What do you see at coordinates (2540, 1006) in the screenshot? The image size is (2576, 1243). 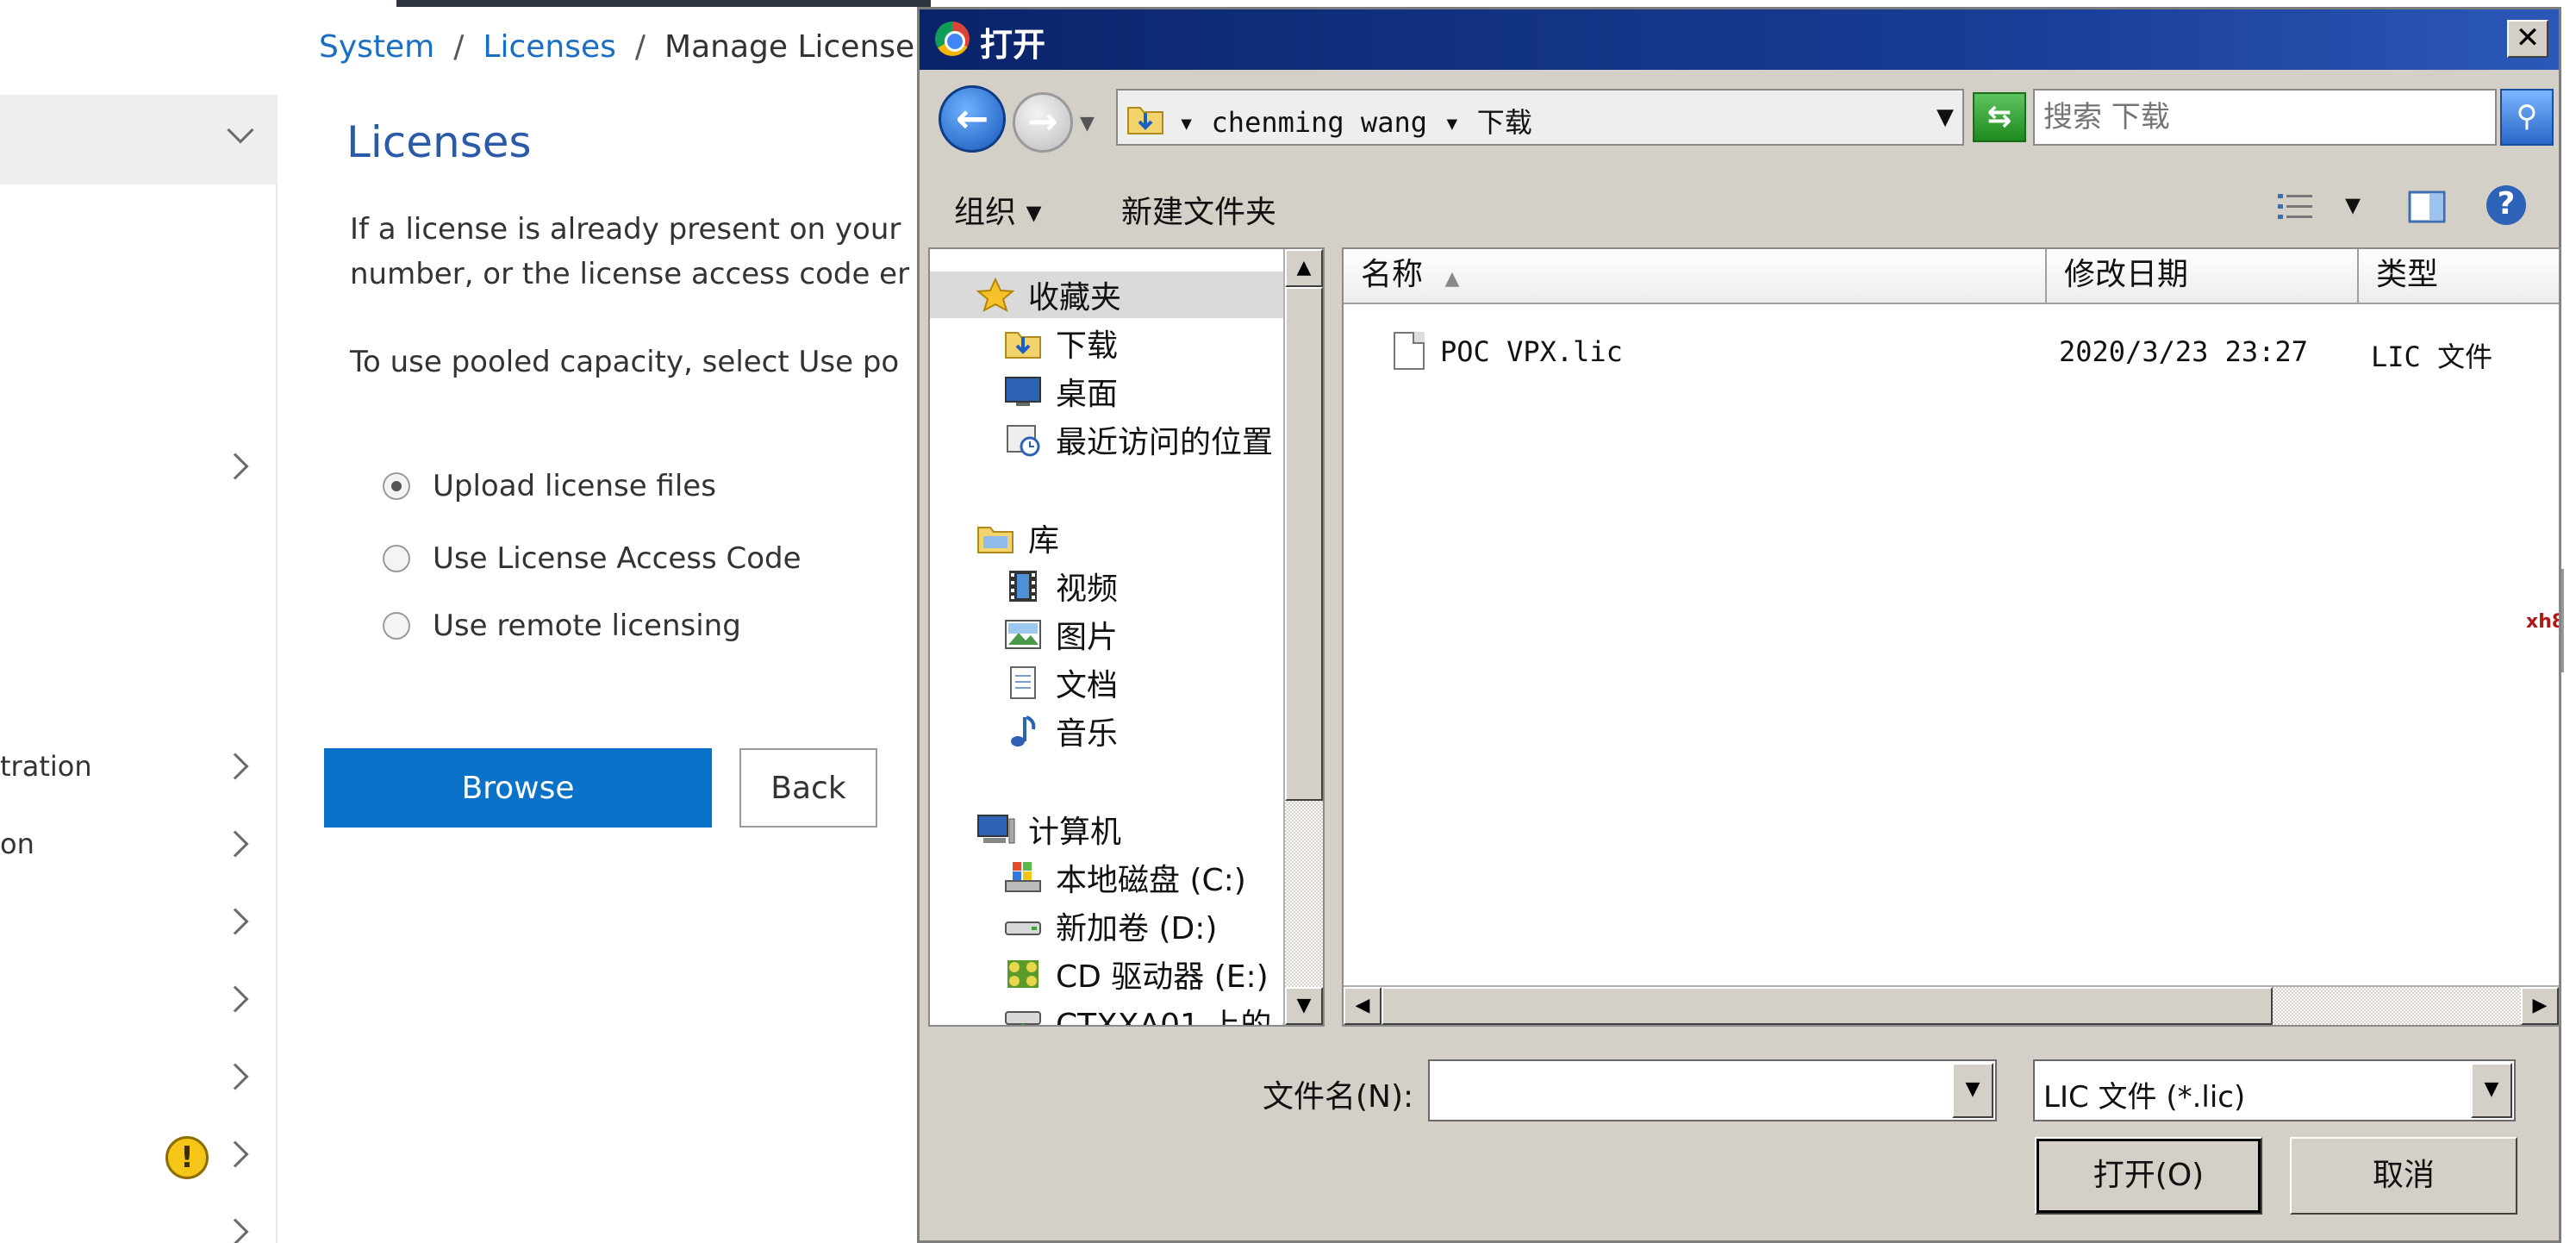 I see `scroll-right-icon: ▶` at bounding box center [2540, 1006].